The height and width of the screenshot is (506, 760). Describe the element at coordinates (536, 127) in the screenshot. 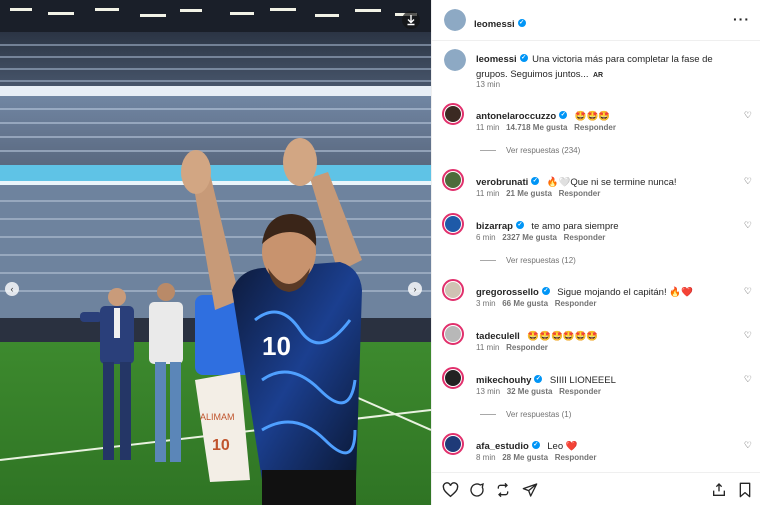

I see `comment-likes: 14.718 Me gusta` at that location.